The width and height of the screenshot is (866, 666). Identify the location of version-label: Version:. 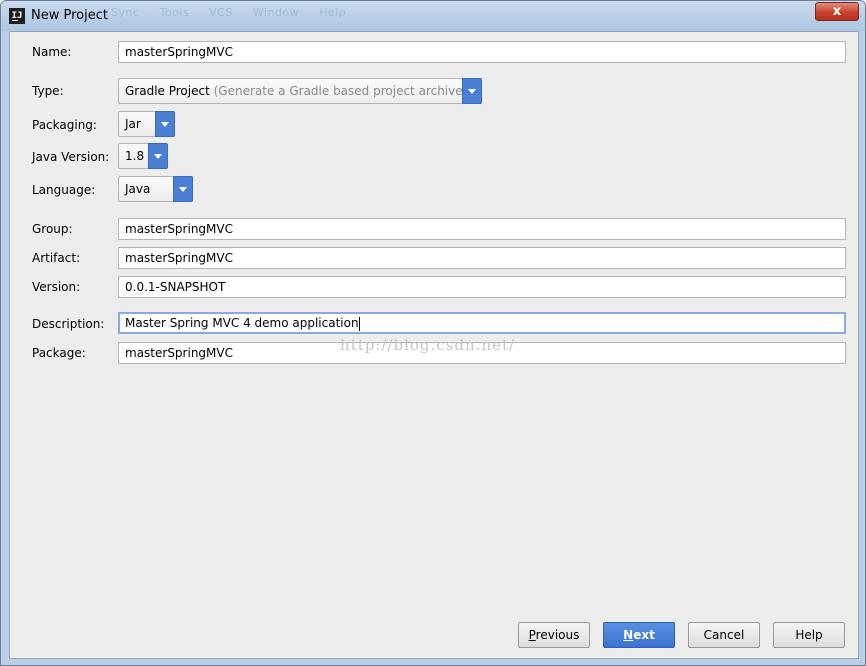
(56, 287).